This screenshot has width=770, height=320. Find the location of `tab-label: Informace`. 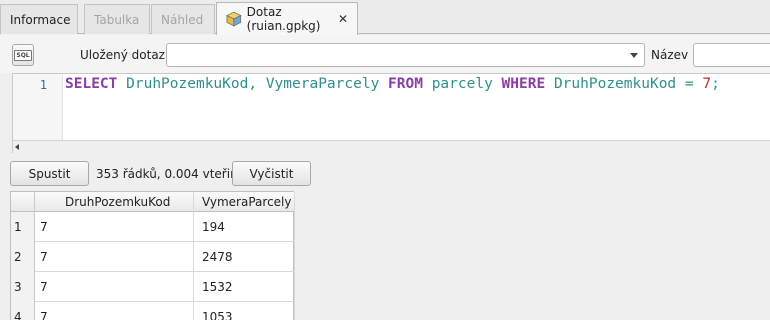

tab-label: Informace is located at coordinates (40, 19).